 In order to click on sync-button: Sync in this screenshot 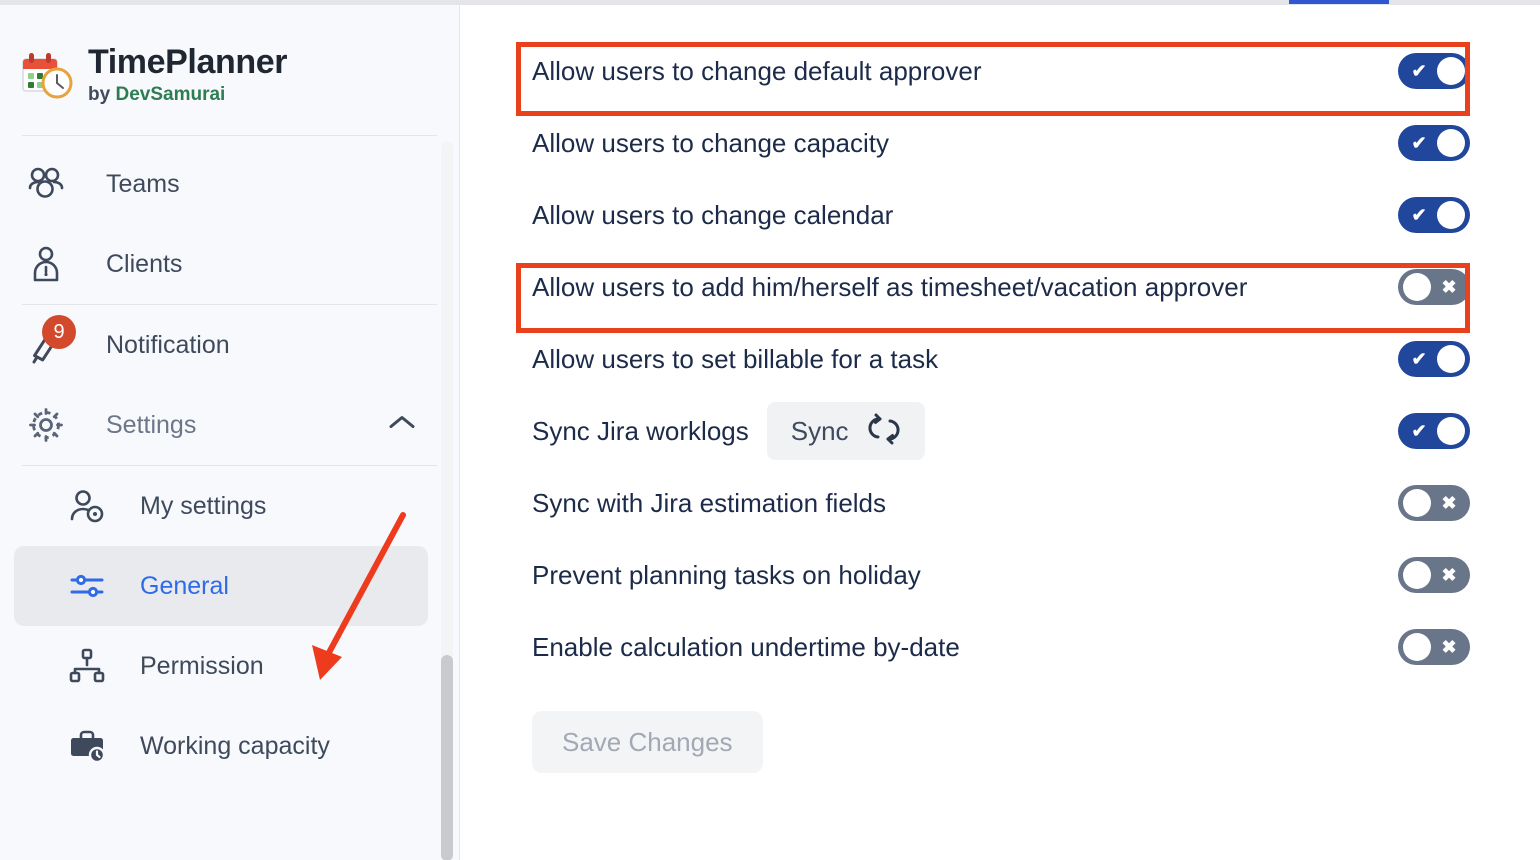, I will do `click(845, 431)`.